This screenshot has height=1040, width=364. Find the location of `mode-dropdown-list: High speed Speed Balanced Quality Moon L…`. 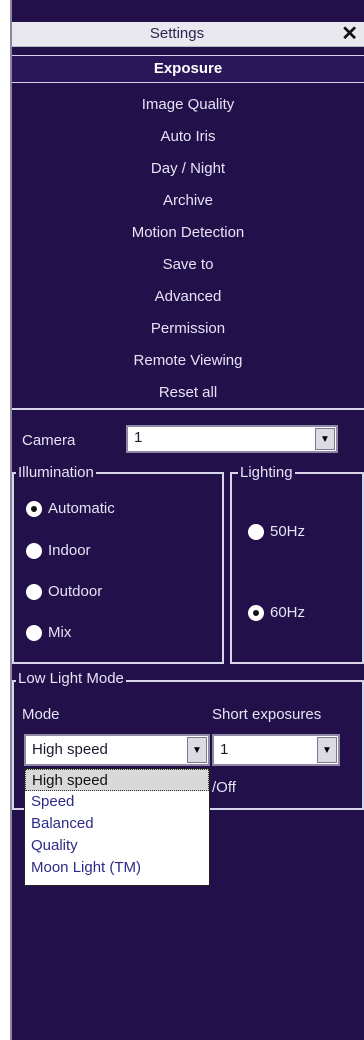

mode-dropdown-list: High speed Speed Balanced Quality Moon L… is located at coordinates (117, 827).